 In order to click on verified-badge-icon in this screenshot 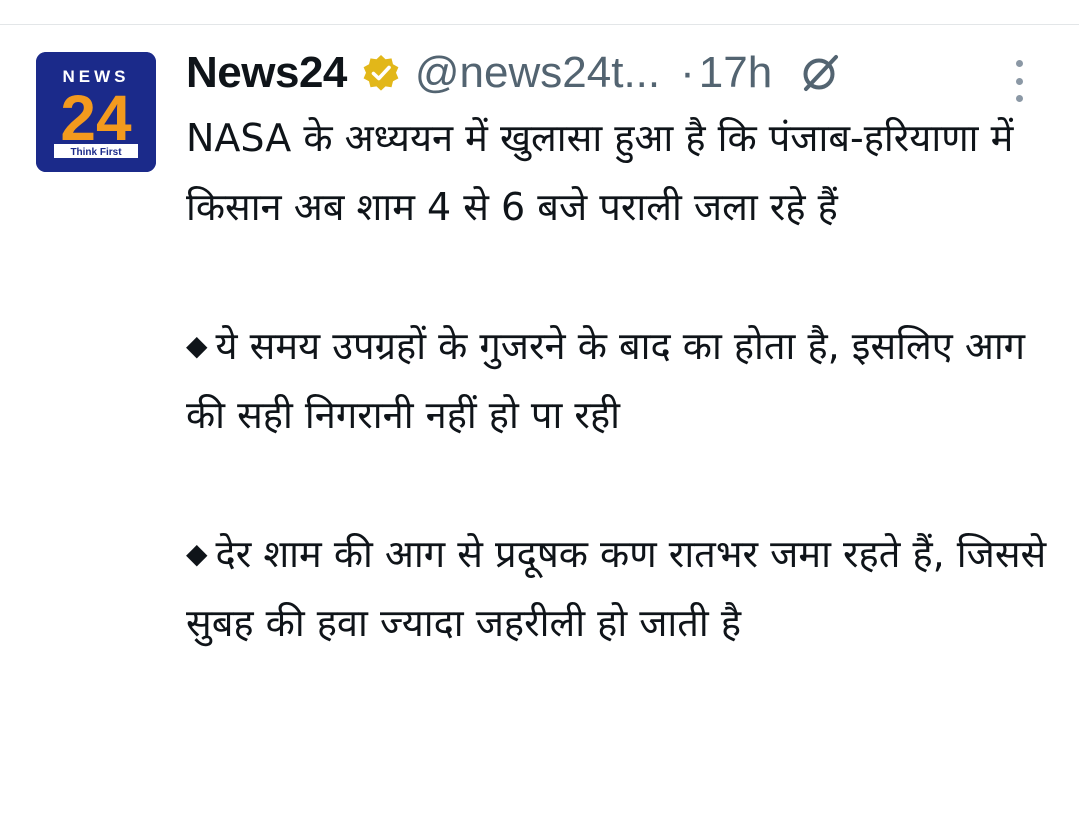, I will do `click(381, 73)`.